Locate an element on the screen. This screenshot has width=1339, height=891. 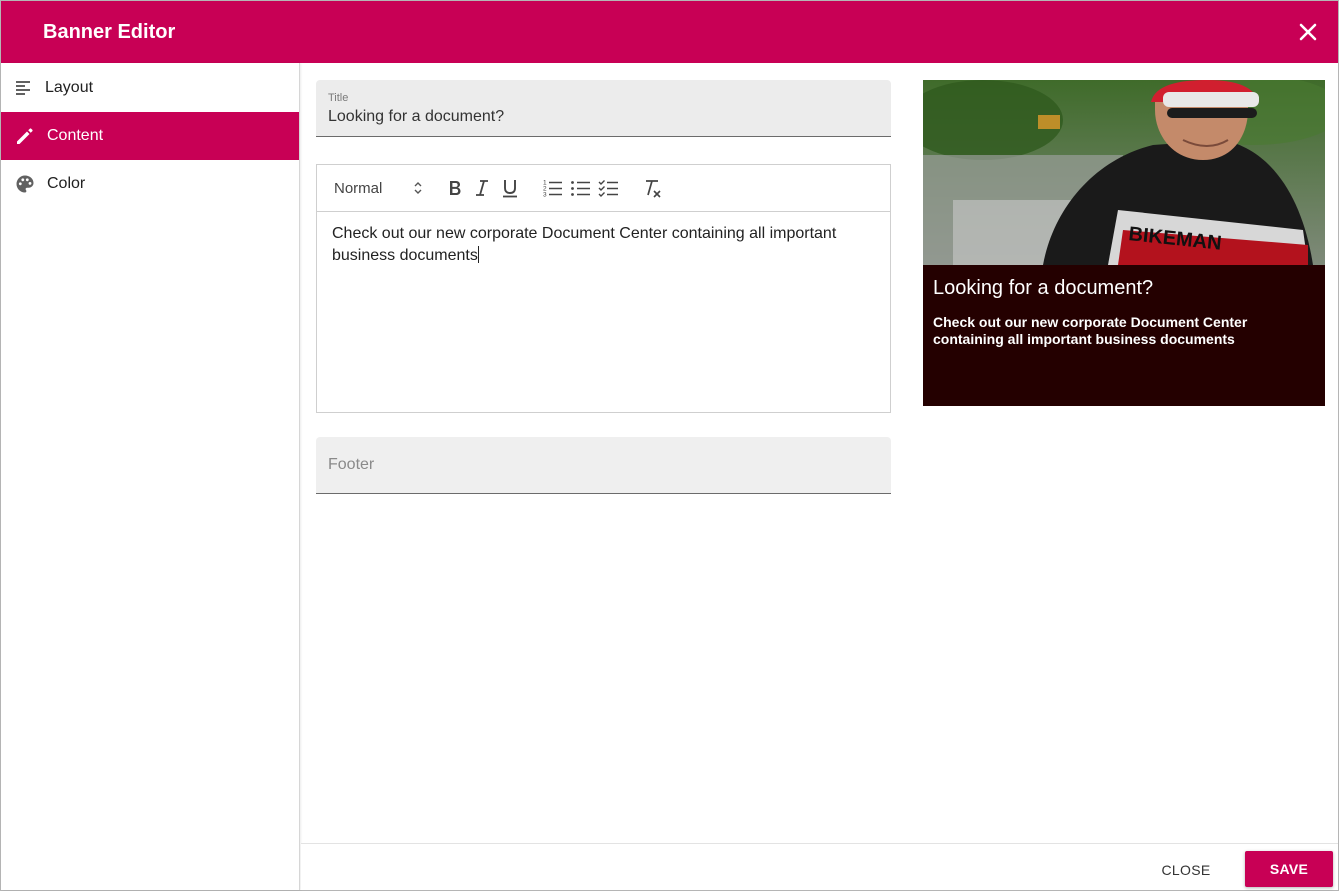
editor-toolbar: Normal 1 2 3 is located at coordinates (603, 188).